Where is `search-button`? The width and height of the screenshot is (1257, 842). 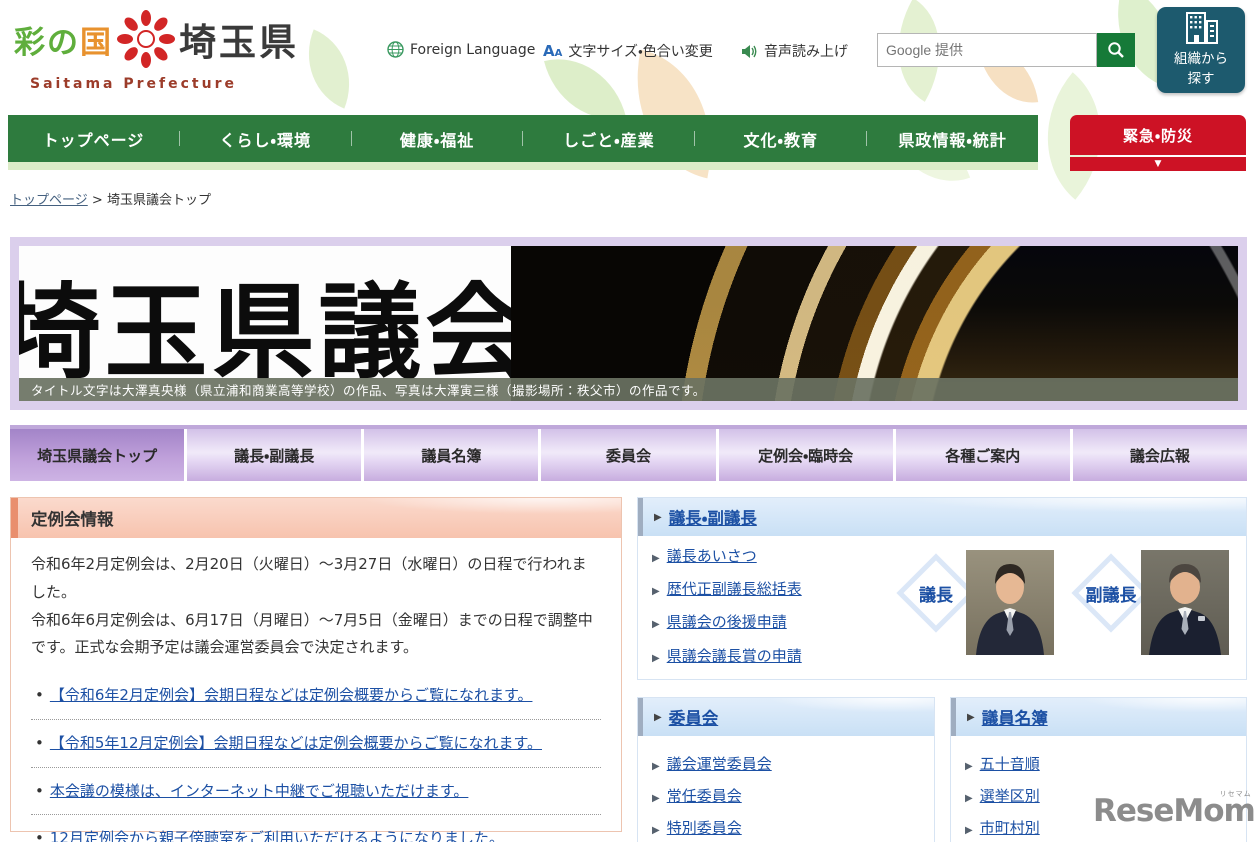 search-button is located at coordinates (1116, 50).